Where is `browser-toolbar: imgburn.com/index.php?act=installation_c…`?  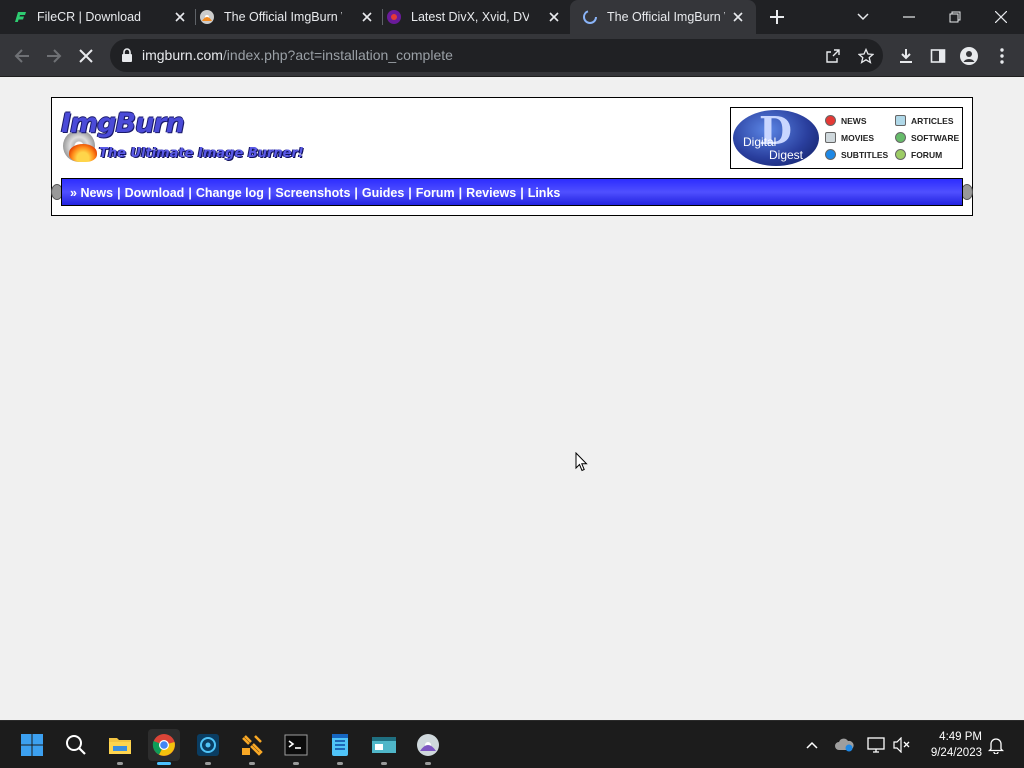
browser-toolbar: imgburn.com/index.php?act=installation_c… is located at coordinates (512, 55).